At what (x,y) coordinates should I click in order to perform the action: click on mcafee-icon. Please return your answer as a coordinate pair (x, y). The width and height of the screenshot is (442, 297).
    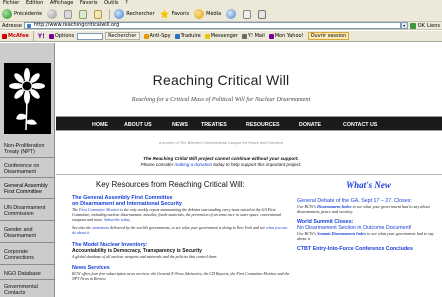
    Looking at the image, I should click on (4, 36).